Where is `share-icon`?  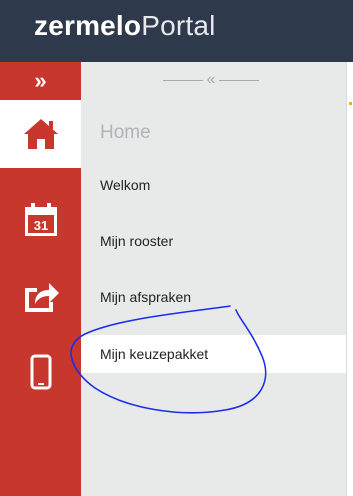 share-icon is located at coordinates (41, 297).